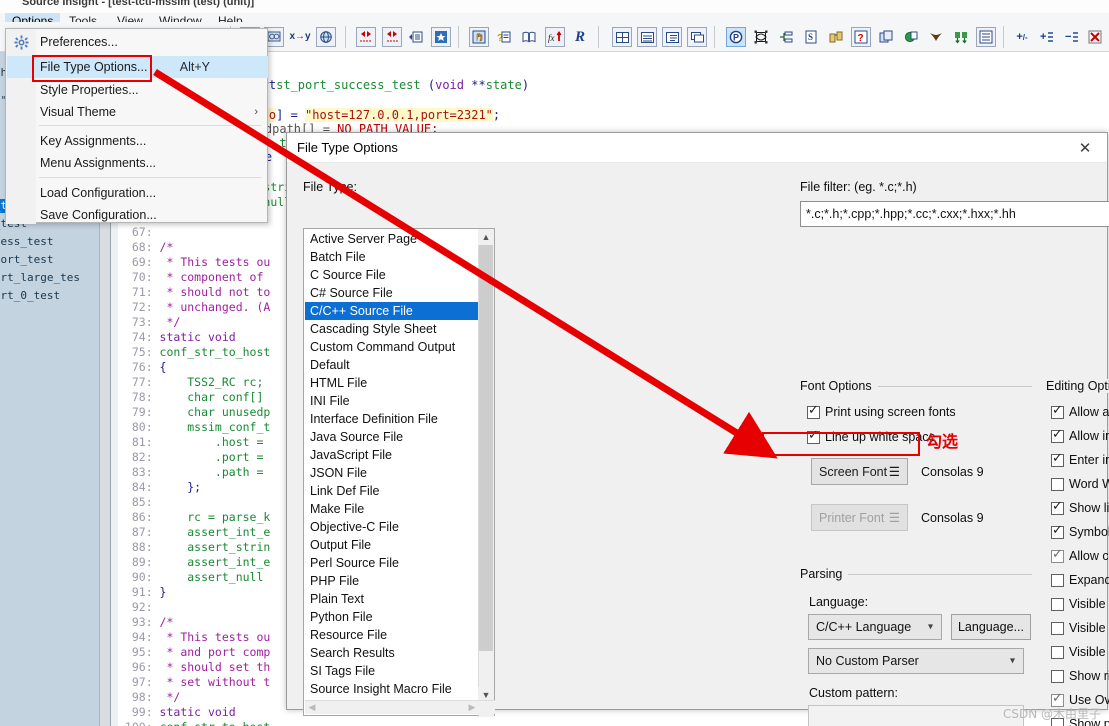 The height and width of the screenshot is (726, 1109). I want to click on file-type-item-17: Output File, so click(392, 545).